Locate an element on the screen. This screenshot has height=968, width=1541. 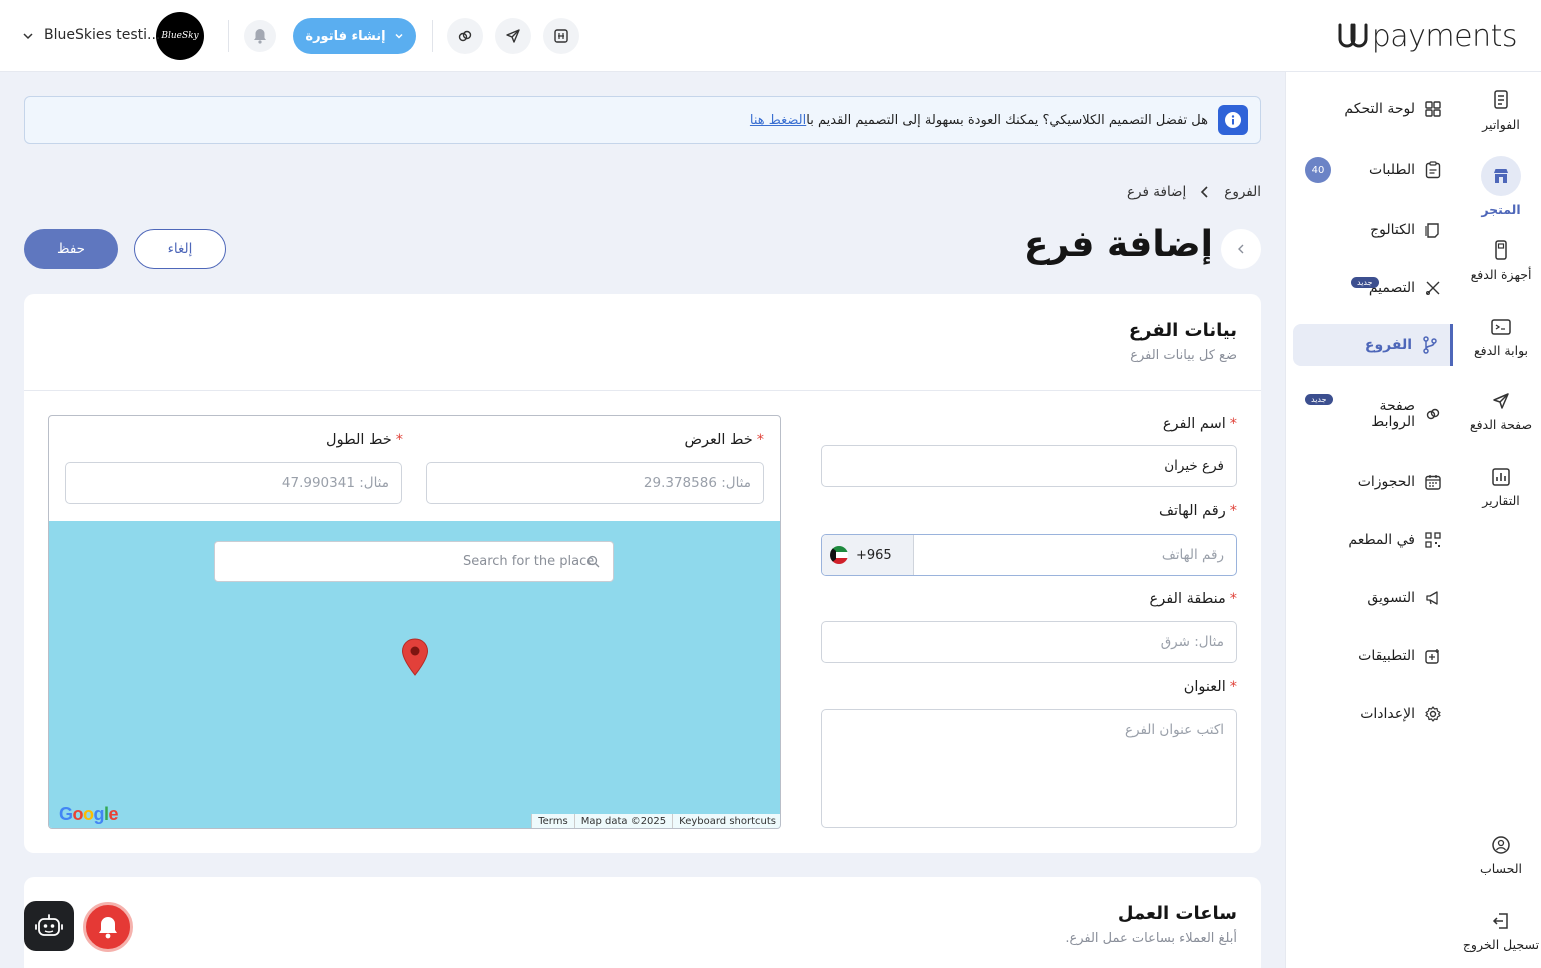
links-icon is located at coordinates (1433, 414).